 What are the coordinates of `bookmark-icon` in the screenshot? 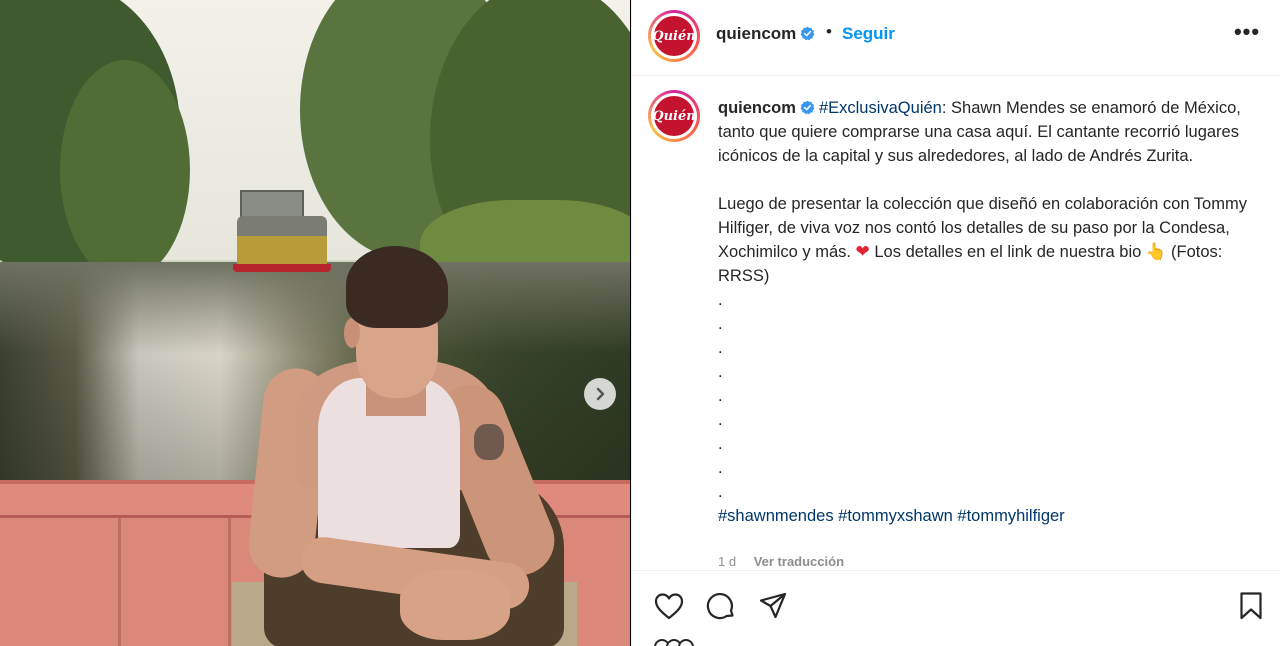 It's located at (1251, 606).